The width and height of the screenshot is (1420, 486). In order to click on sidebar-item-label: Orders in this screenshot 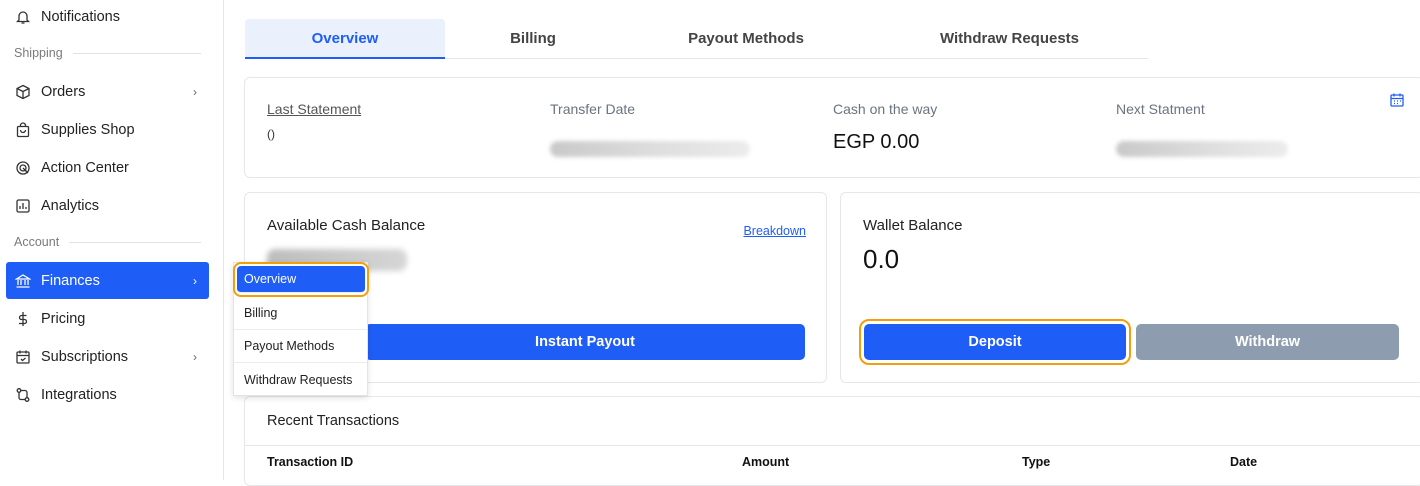, I will do `click(63, 91)`.